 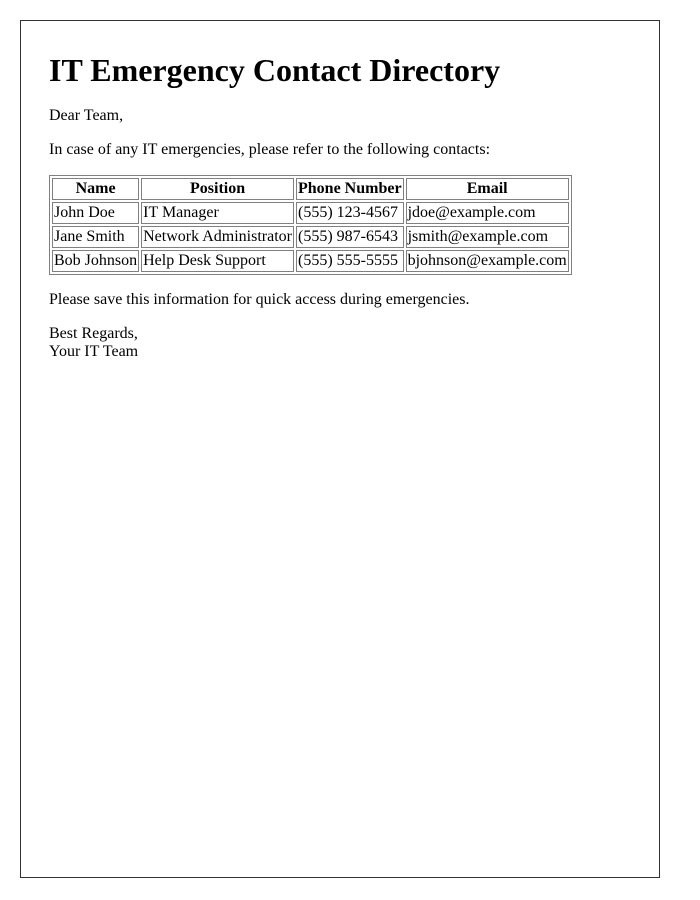 What do you see at coordinates (96, 237) in the screenshot?
I see `cell-name: Jane Smith` at bounding box center [96, 237].